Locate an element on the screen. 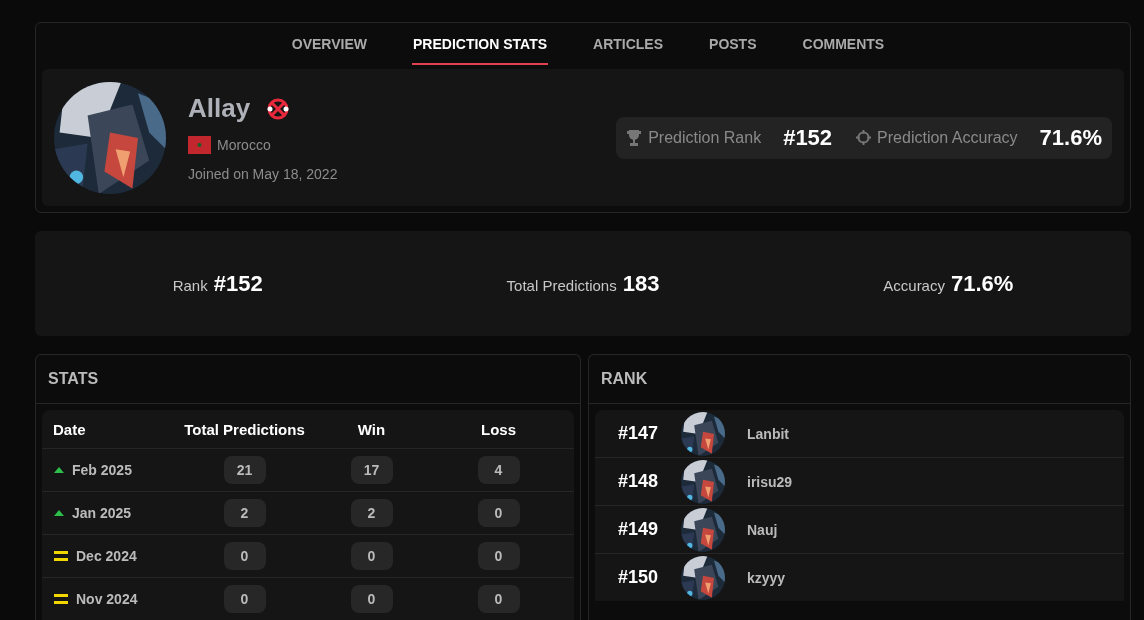  accuracy-label: Prediction Accuracy is located at coordinates (947, 137).